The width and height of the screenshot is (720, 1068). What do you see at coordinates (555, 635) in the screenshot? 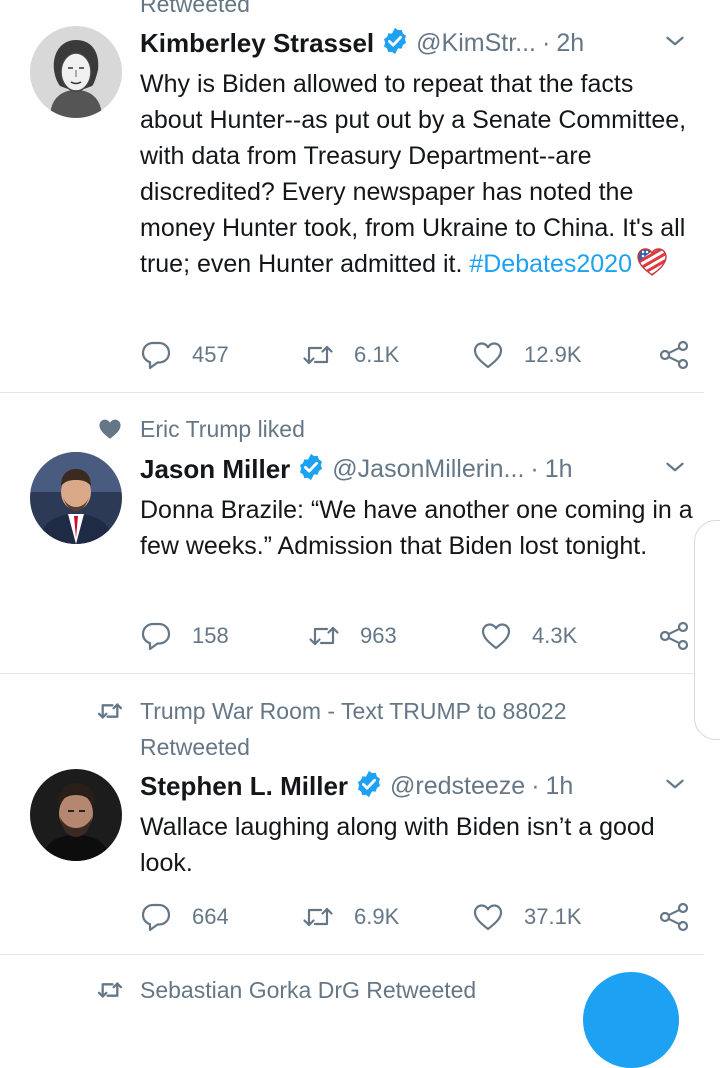
I see `like-count: 4.3K` at bounding box center [555, 635].